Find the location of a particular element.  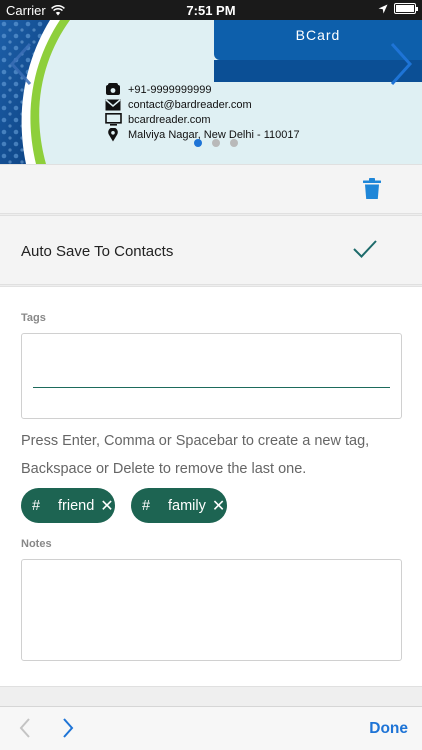

section-divider-strip is located at coordinates (211, 696).